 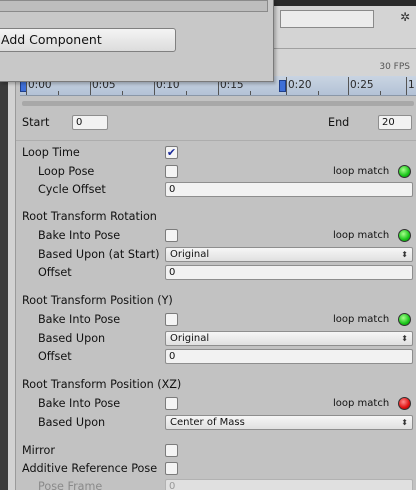 What do you see at coordinates (282, 86) in the screenshot?
I see `end-marker-icon` at bounding box center [282, 86].